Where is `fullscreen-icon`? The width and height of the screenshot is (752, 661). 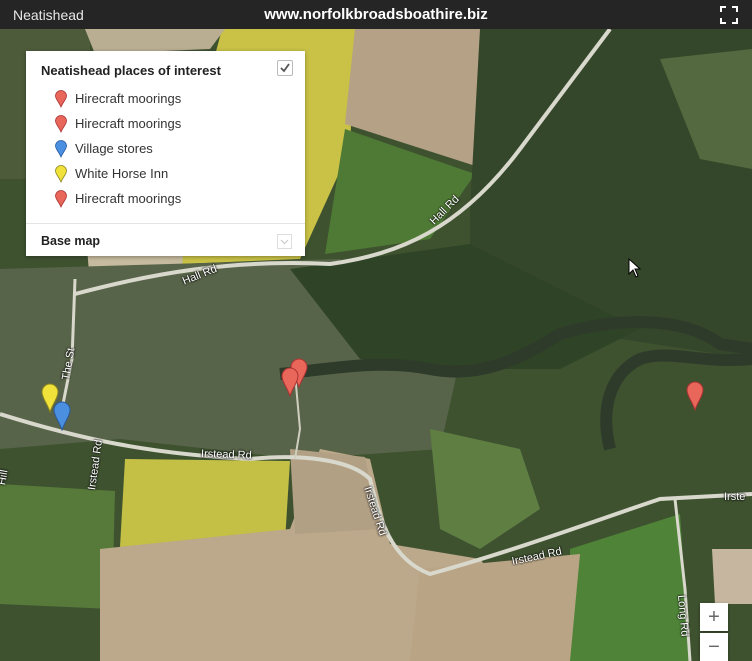 fullscreen-icon is located at coordinates (729, 15).